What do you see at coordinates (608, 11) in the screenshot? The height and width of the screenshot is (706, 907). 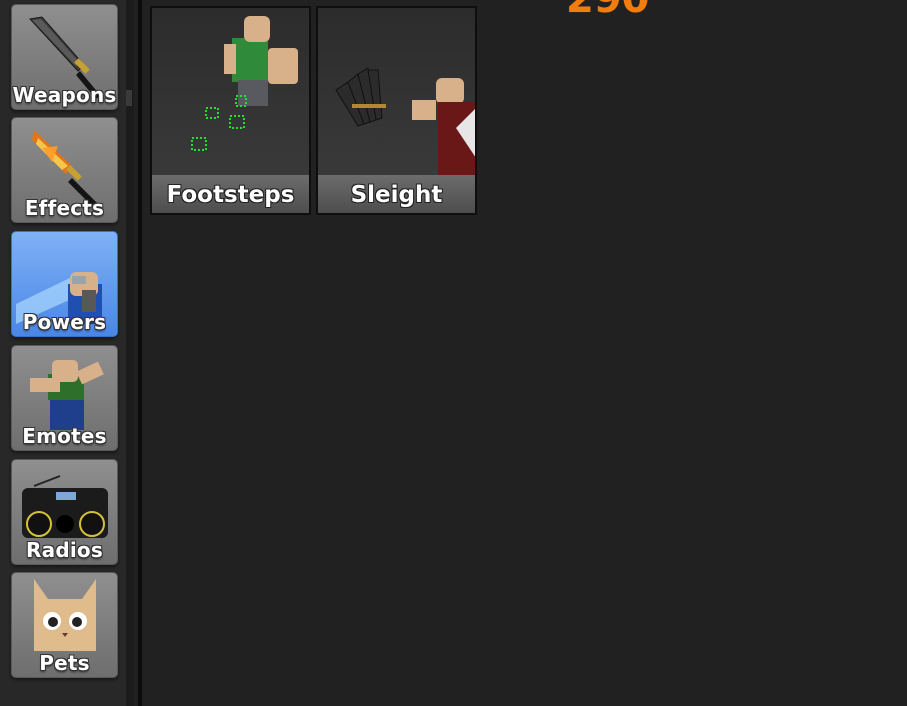 I see `currency-amount: 290` at bounding box center [608, 11].